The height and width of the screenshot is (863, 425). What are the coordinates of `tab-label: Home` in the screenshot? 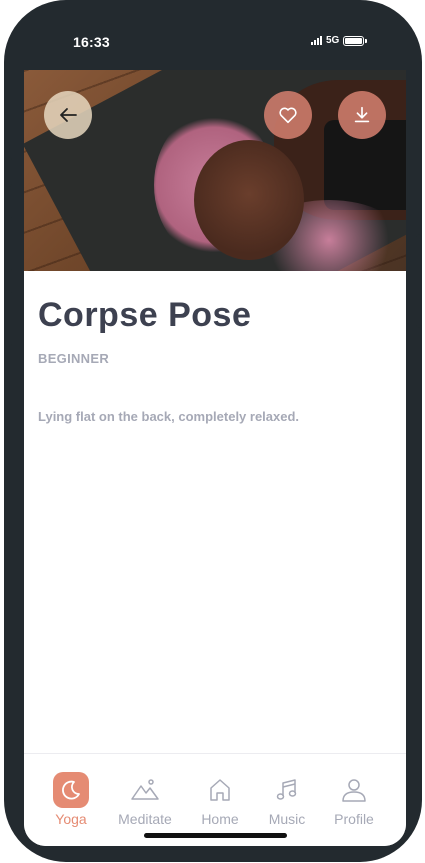 It's located at (220, 819).